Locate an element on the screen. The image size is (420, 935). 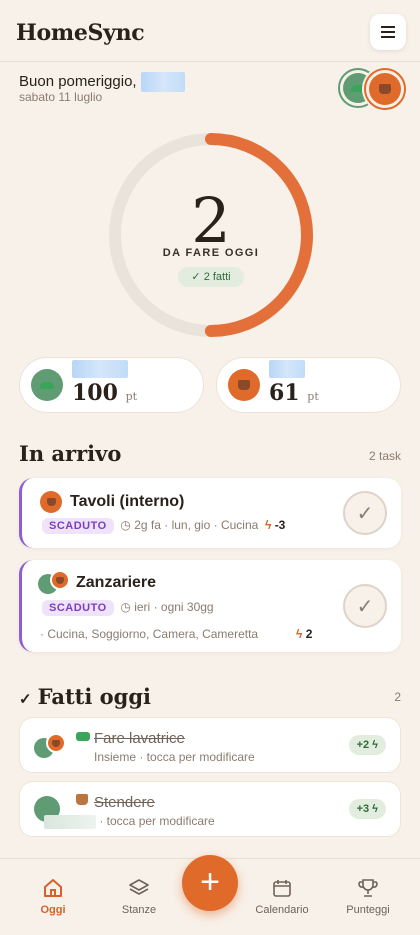
nav-today-label: Oggi is located at coordinates (53, 910).